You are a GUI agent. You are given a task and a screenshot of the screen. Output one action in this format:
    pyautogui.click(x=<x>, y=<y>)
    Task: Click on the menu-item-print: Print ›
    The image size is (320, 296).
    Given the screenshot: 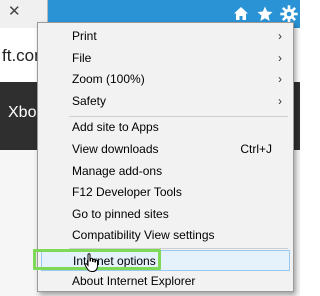 What is the action you would take?
    pyautogui.click(x=165, y=36)
    